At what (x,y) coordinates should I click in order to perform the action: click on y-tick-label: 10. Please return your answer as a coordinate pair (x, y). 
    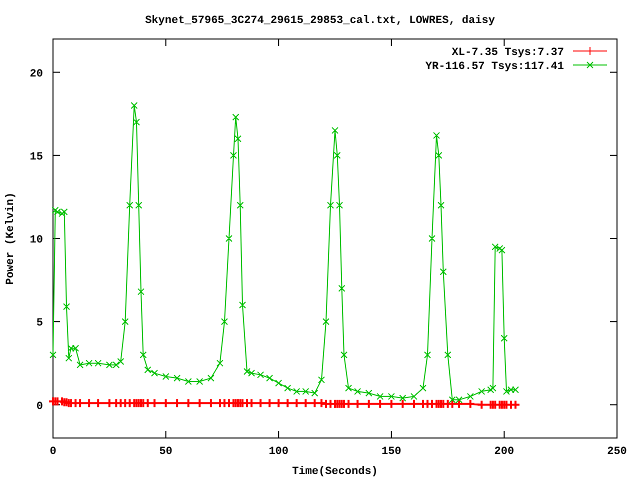
    Looking at the image, I should click on (36, 240).